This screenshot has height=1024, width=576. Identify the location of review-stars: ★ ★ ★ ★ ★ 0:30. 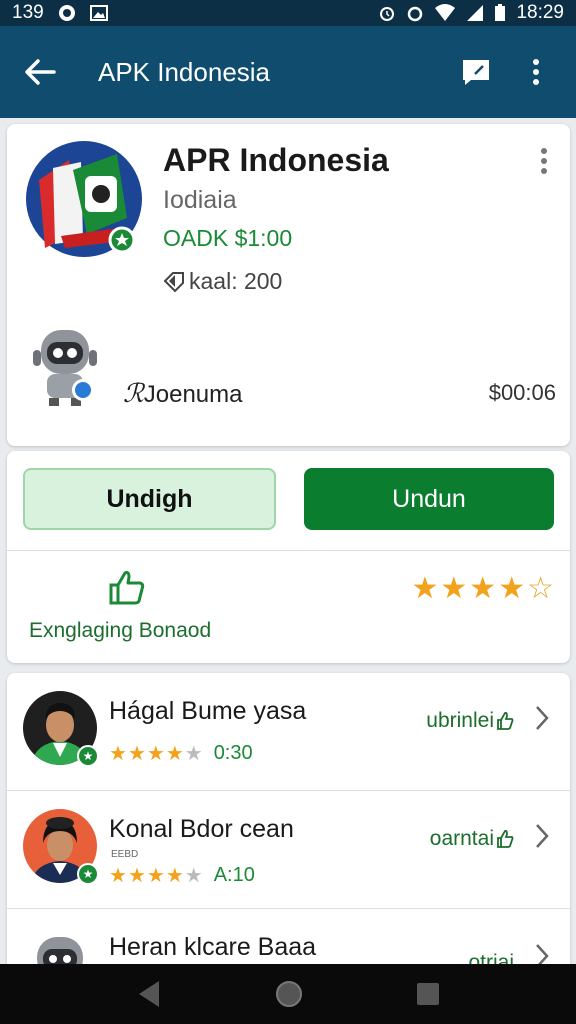
(181, 753).